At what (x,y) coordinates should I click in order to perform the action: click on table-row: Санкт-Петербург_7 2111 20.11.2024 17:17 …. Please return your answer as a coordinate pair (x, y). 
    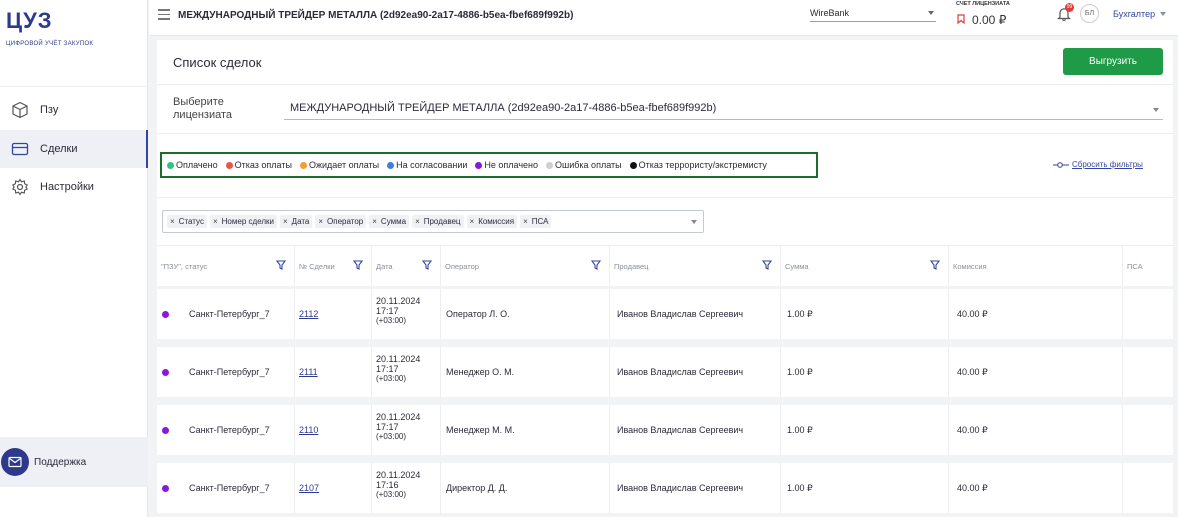
    Looking at the image, I should click on (665, 372).